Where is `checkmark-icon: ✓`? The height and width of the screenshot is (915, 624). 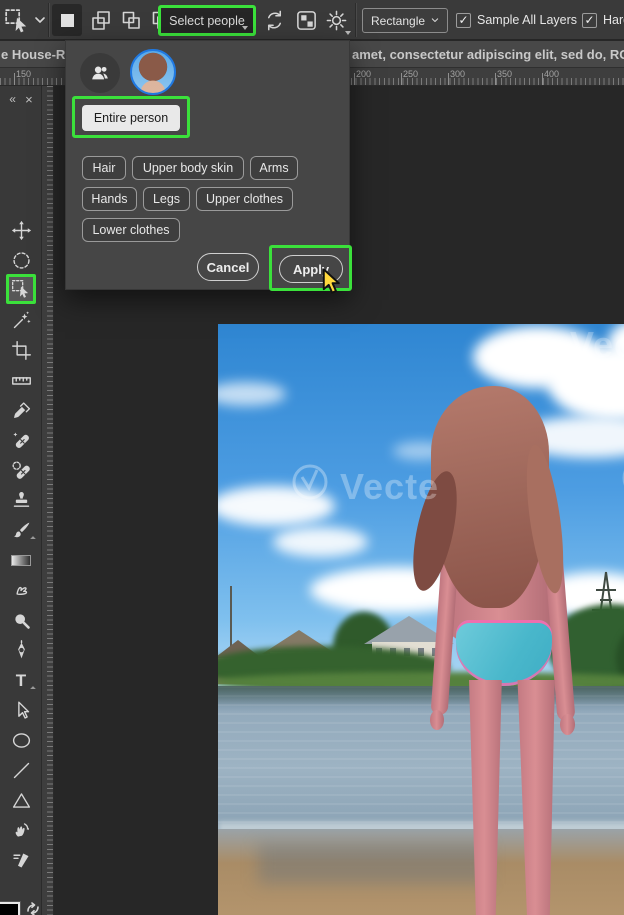 checkmark-icon: ✓ is located at coordinates (463, 20).